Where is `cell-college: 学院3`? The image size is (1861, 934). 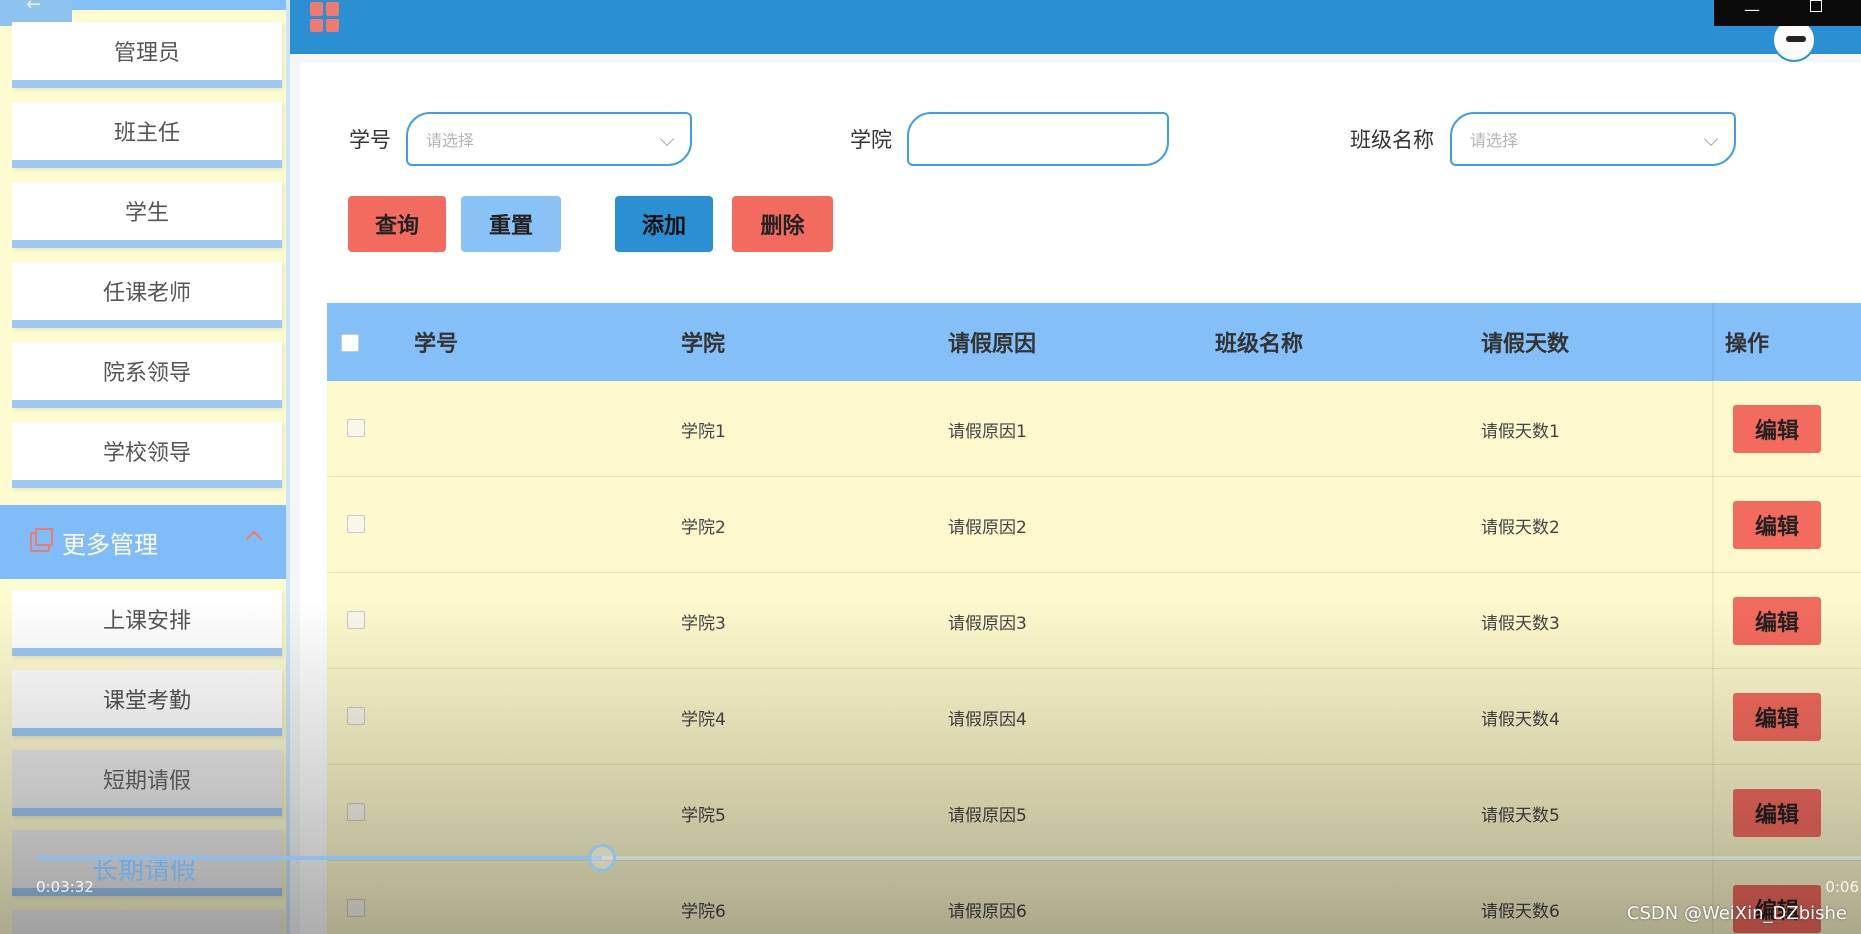 cell-college: 学院3 is located at coordinates (703, 623).